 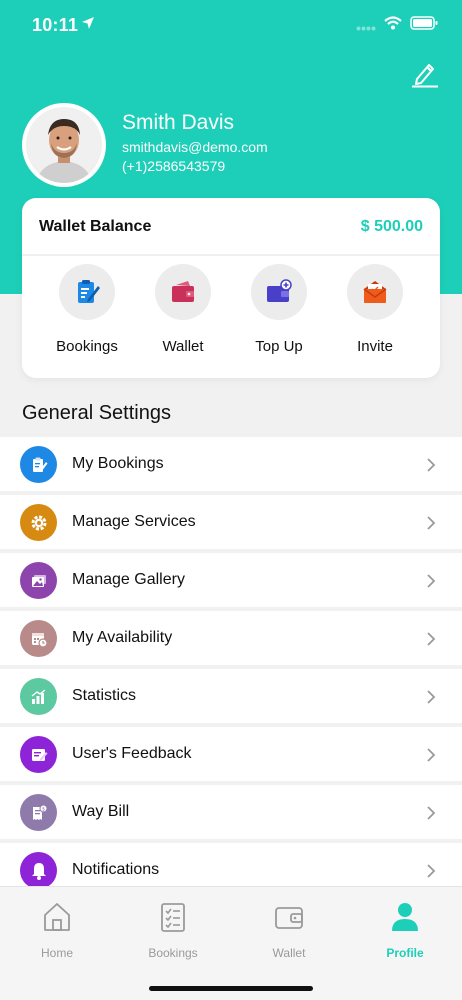 I want to click on wallet-balance-label: Wallet Balance, so click(x=95, y=226).